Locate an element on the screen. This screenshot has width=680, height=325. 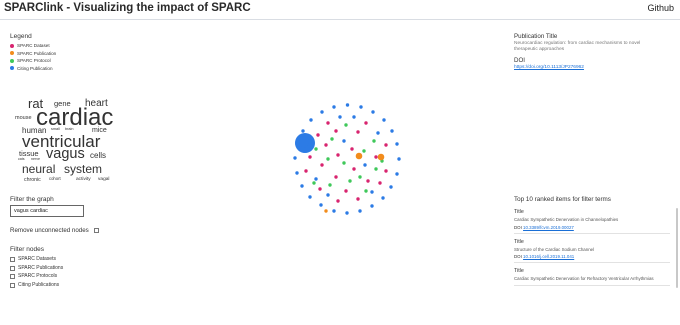
word: activity is located at coordinates (83, 180).